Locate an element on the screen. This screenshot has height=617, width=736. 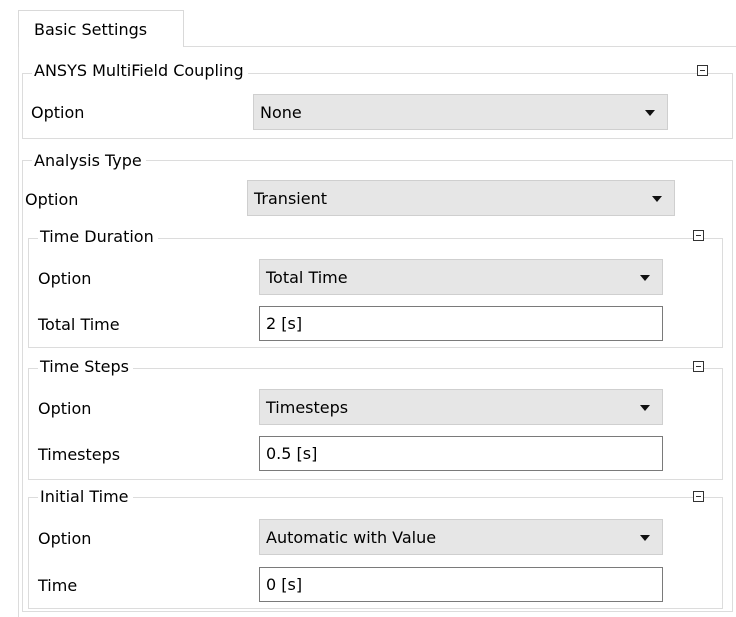
analysis-option-value: Transient is located at coordinates (290, 198).